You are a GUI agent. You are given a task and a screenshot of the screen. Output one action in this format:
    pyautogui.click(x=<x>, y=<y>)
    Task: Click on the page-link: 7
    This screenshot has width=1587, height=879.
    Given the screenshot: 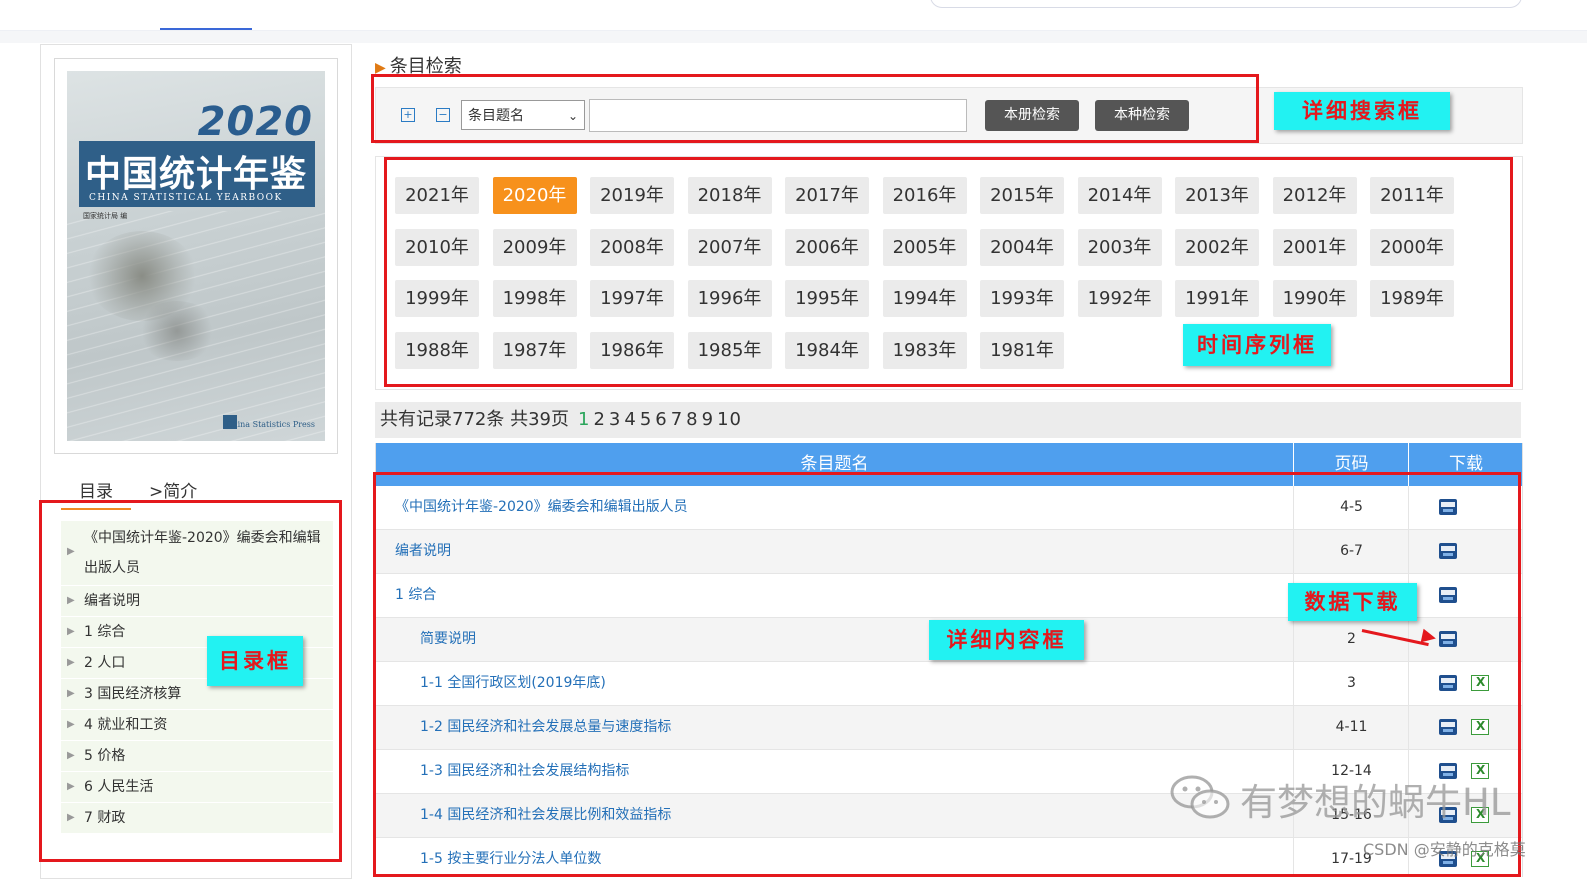 What is the action you would take?
    pyautogui.click(x=677, y=419)
    